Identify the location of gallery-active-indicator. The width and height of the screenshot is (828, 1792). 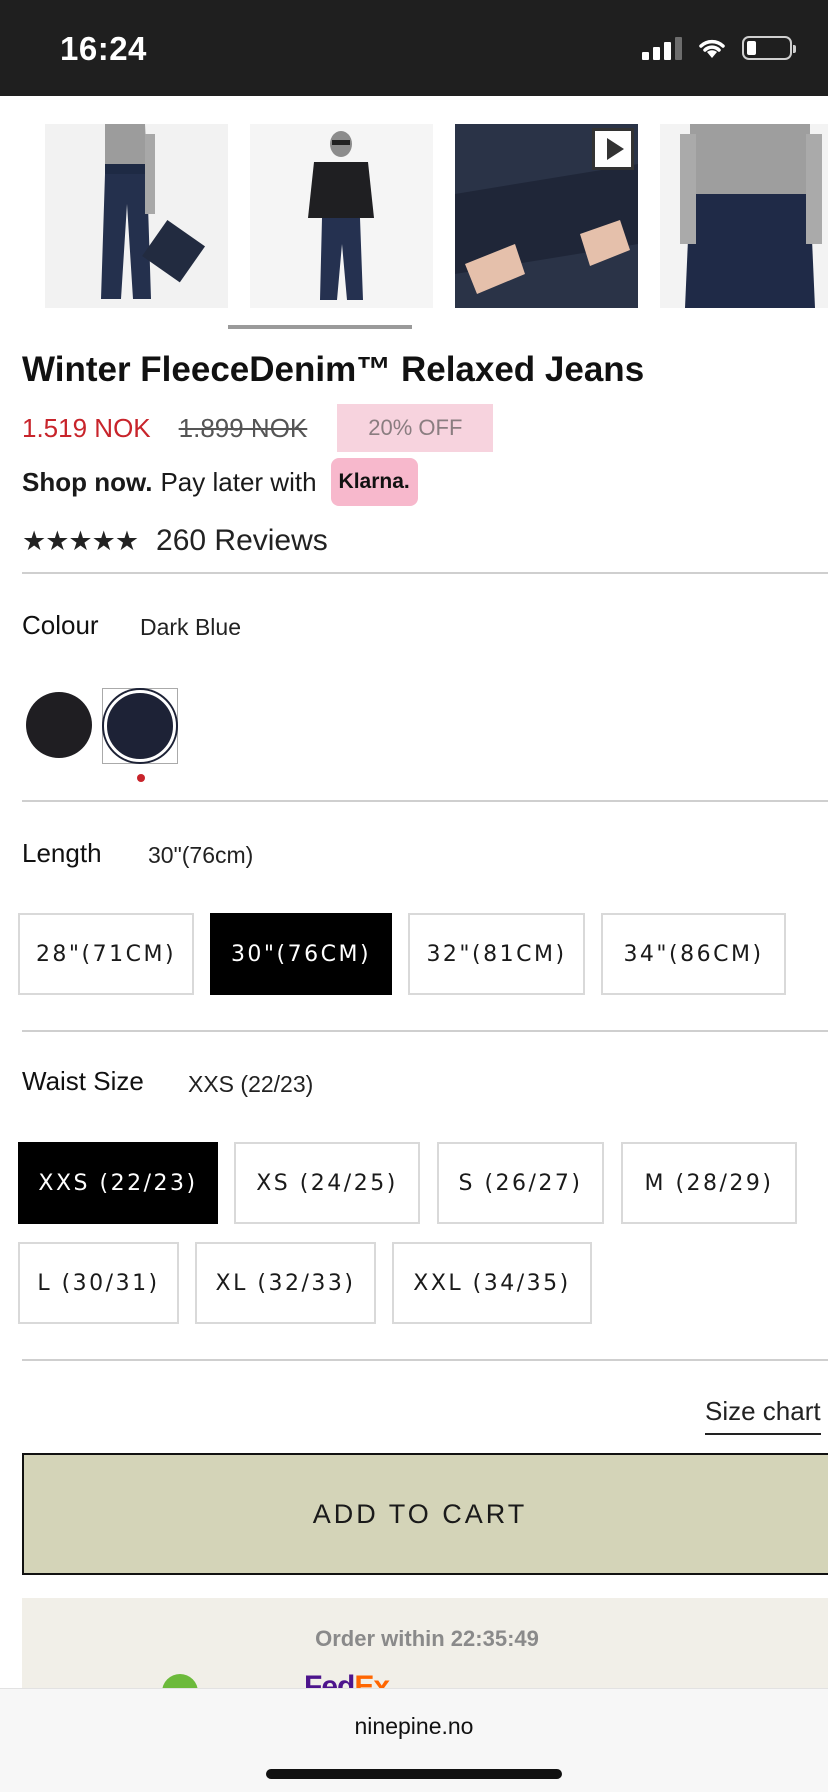
(320, 327).